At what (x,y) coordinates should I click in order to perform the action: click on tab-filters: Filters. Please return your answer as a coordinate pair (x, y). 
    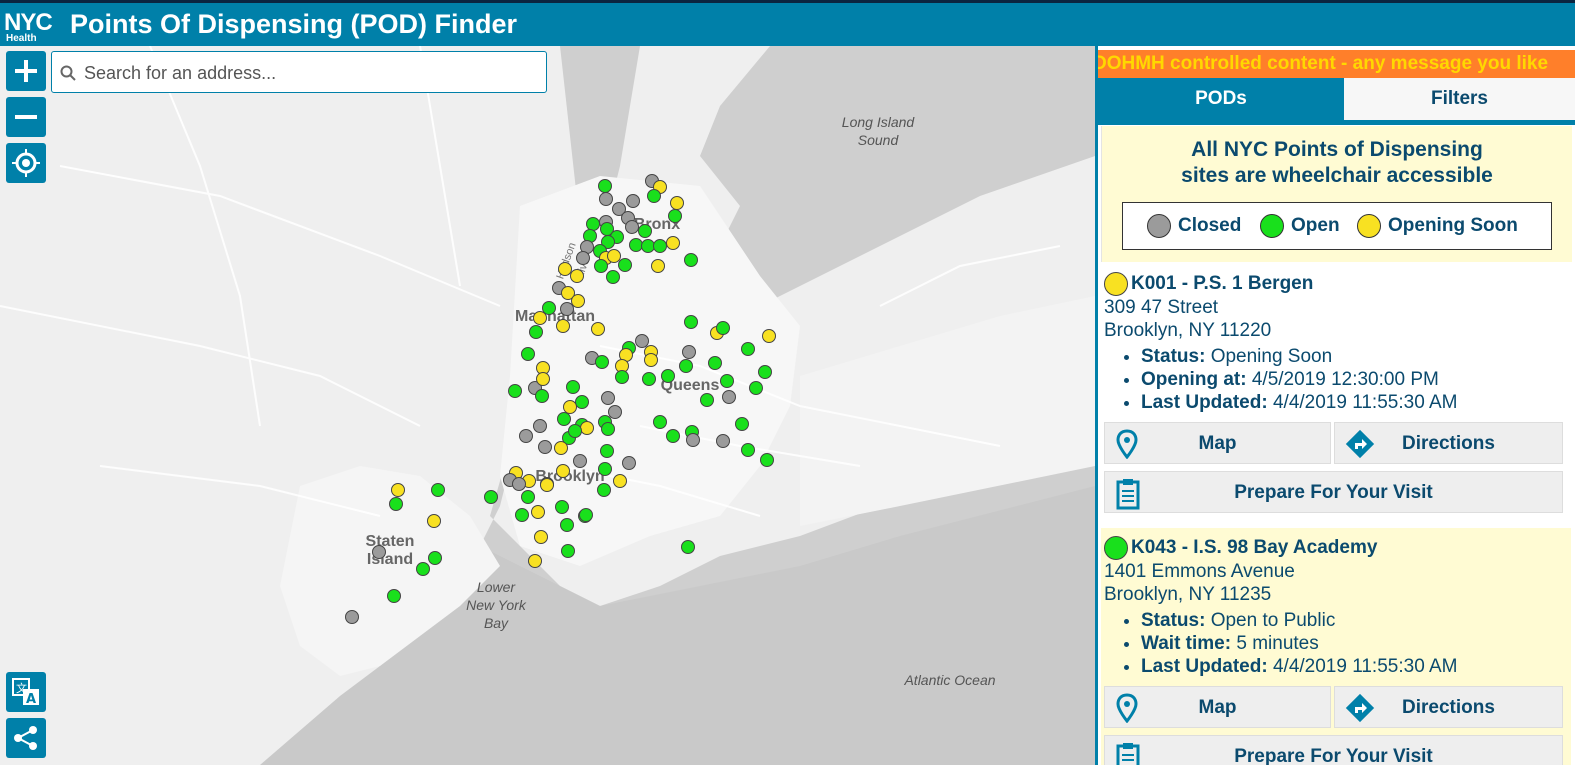
    Looking at the image, I should click on (1459, 99).